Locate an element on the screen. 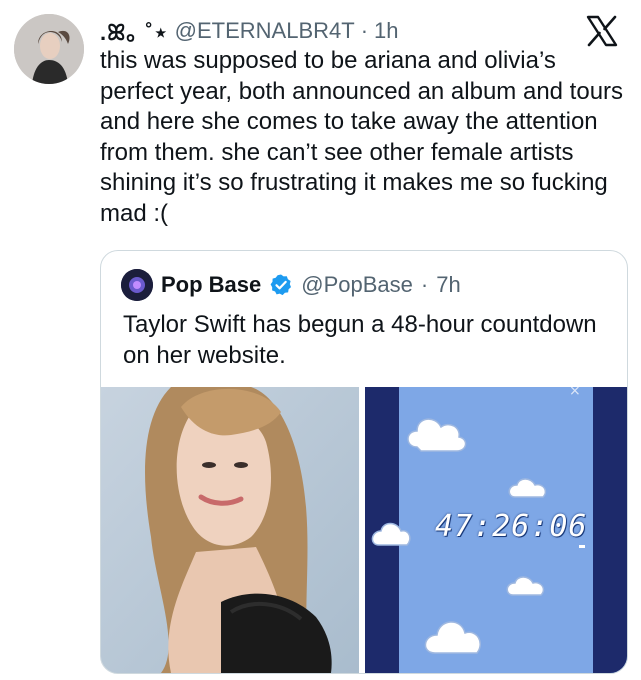 The width and height of the screenshot is (641, 680). author-avatar is located at coordinates (49, 49).